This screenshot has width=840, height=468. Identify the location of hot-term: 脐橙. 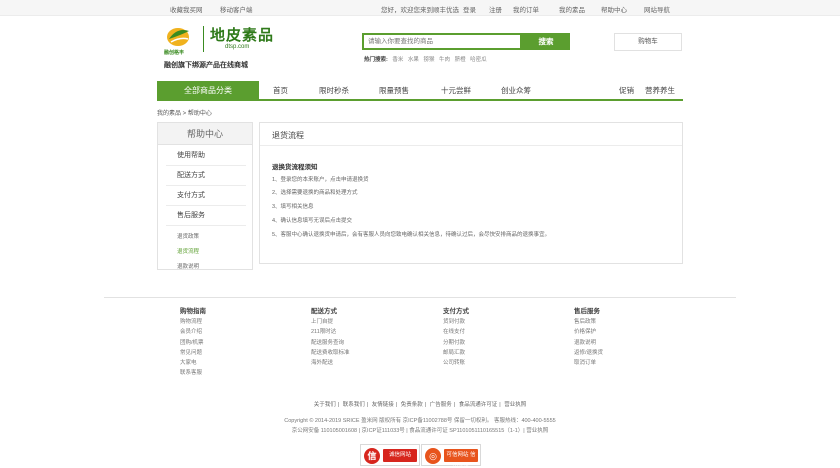
(460, 60).